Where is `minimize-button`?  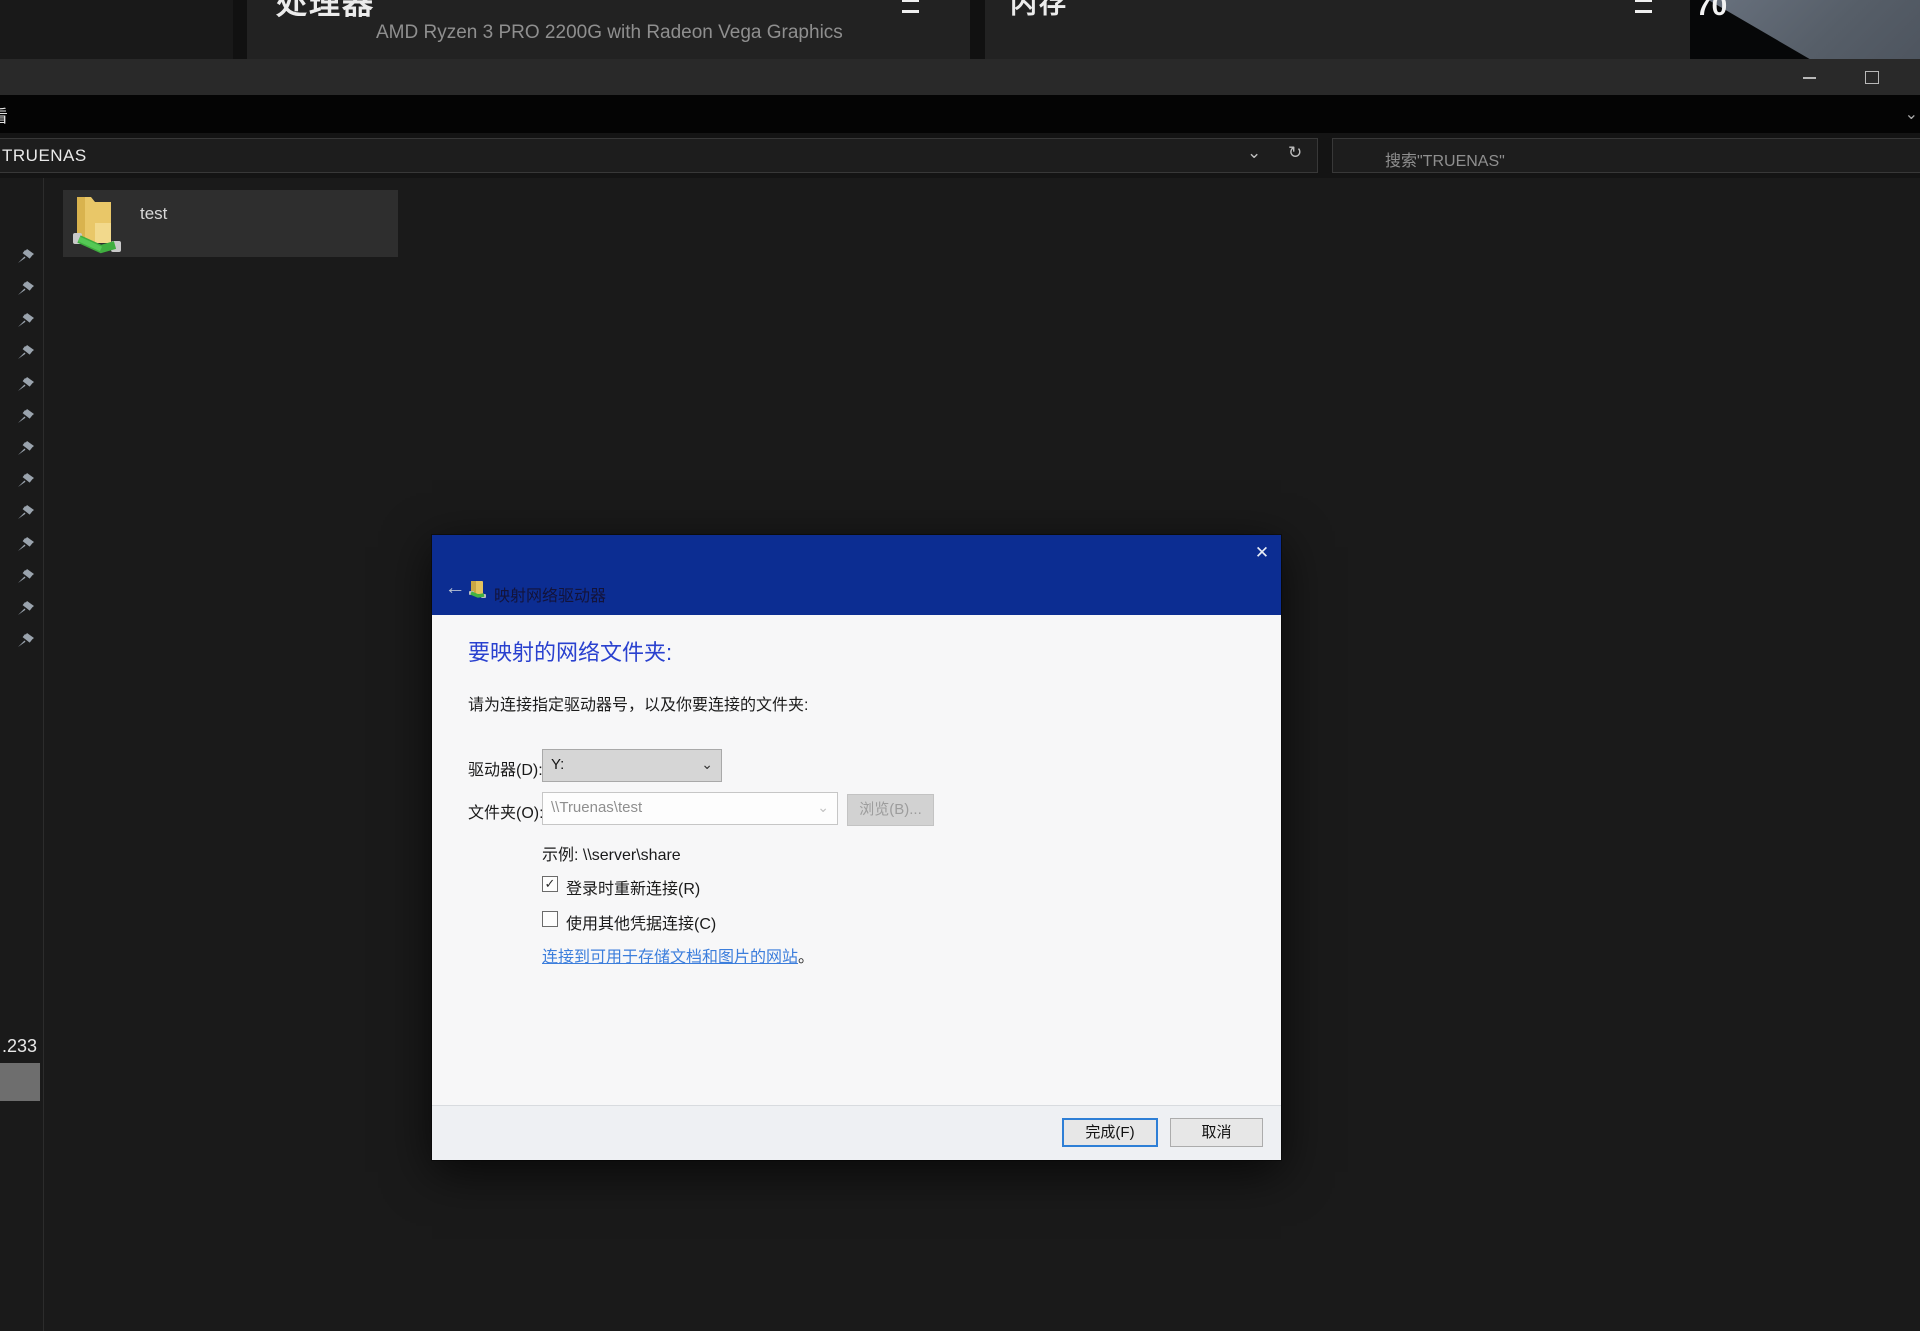
minimize-button is located at coordinates (1809, 78).